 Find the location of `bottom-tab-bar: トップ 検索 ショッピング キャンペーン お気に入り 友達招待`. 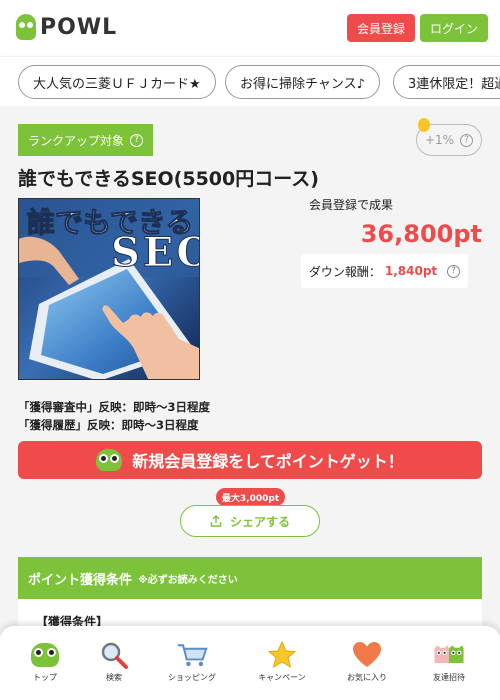

bottom-tab-bar: トップ 検索 ショッピング キャンペーン お気に入り 友達招待 is located at coordinates (250, 663).